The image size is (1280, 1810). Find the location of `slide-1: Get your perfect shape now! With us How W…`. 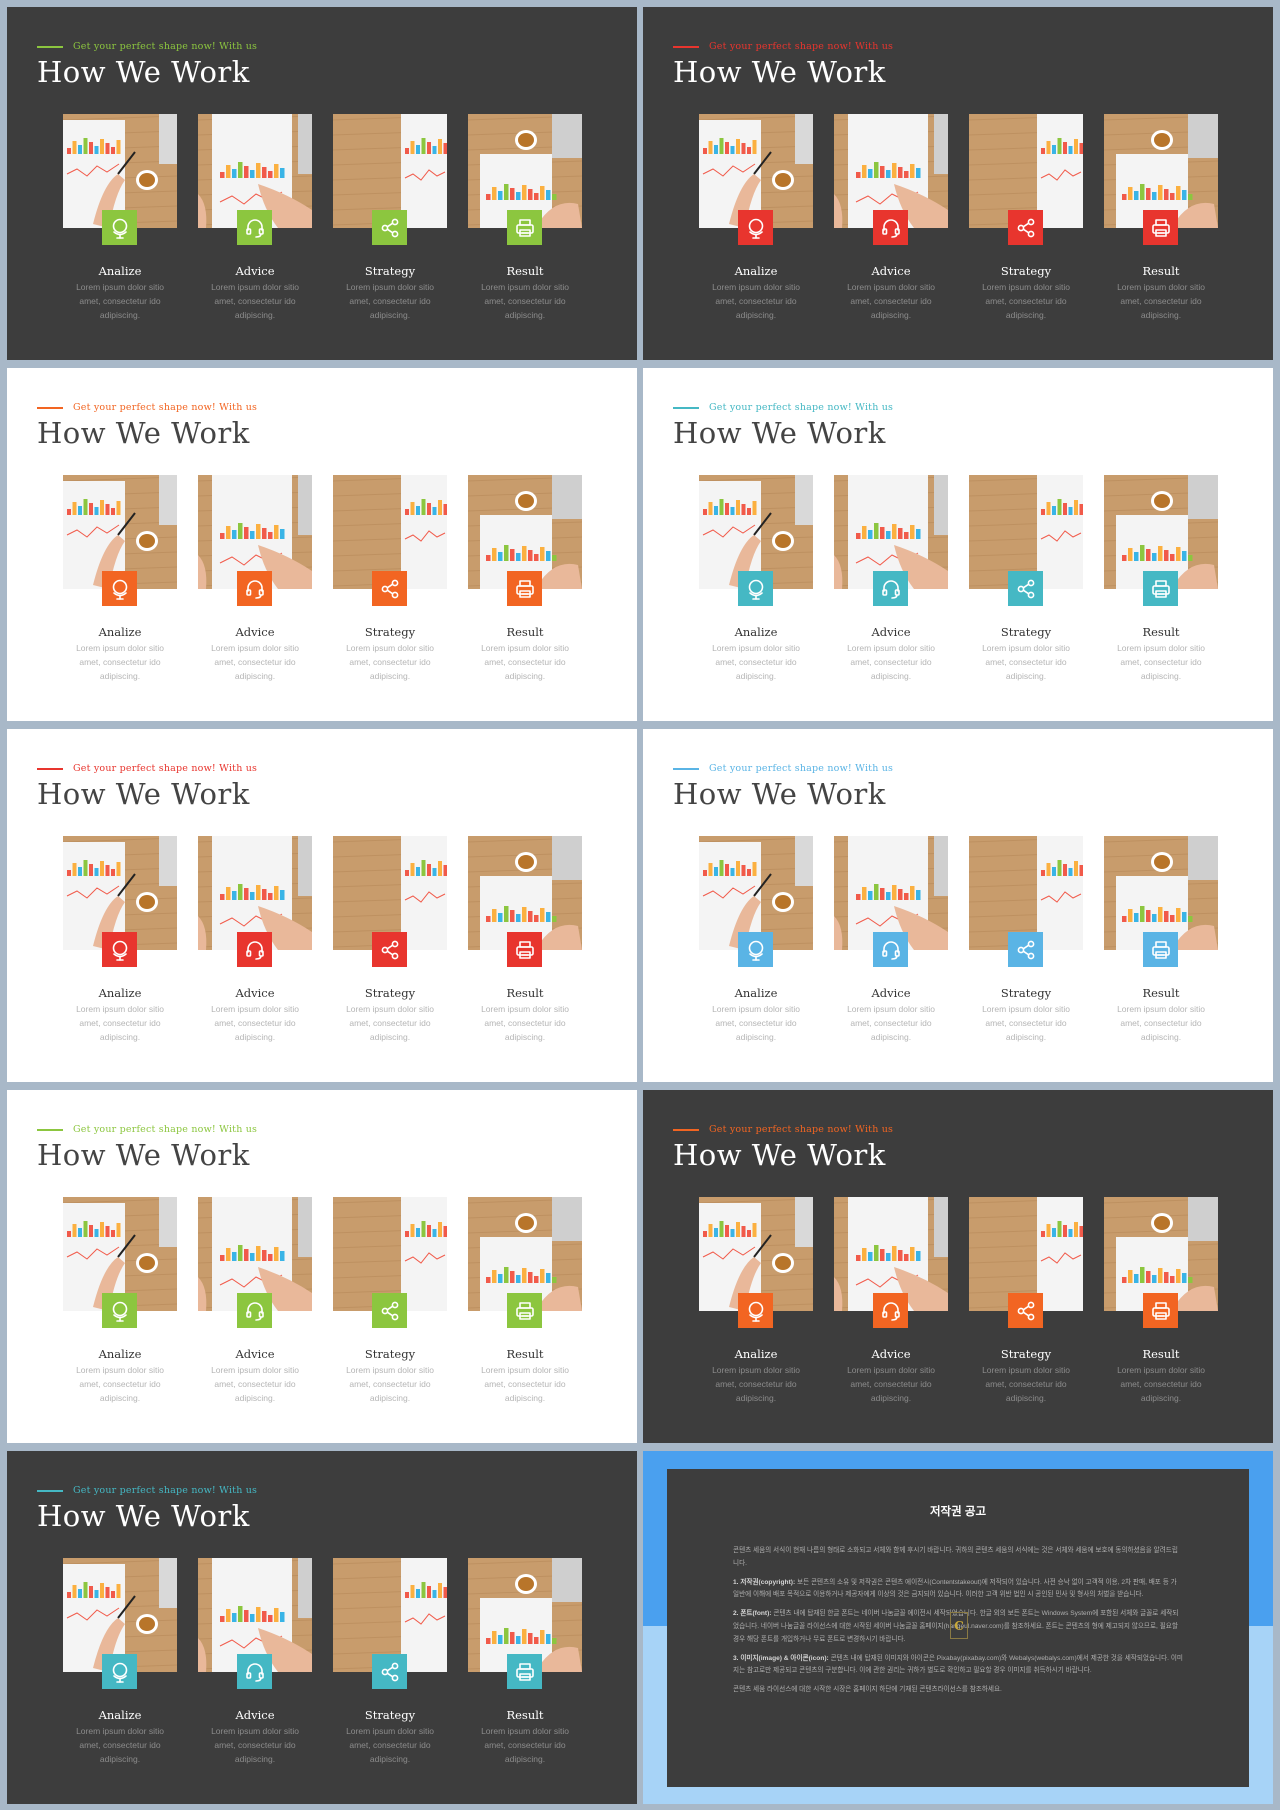

slide-1: Get your perfect shape now! With us How W… is located at coordinates (322, 183).